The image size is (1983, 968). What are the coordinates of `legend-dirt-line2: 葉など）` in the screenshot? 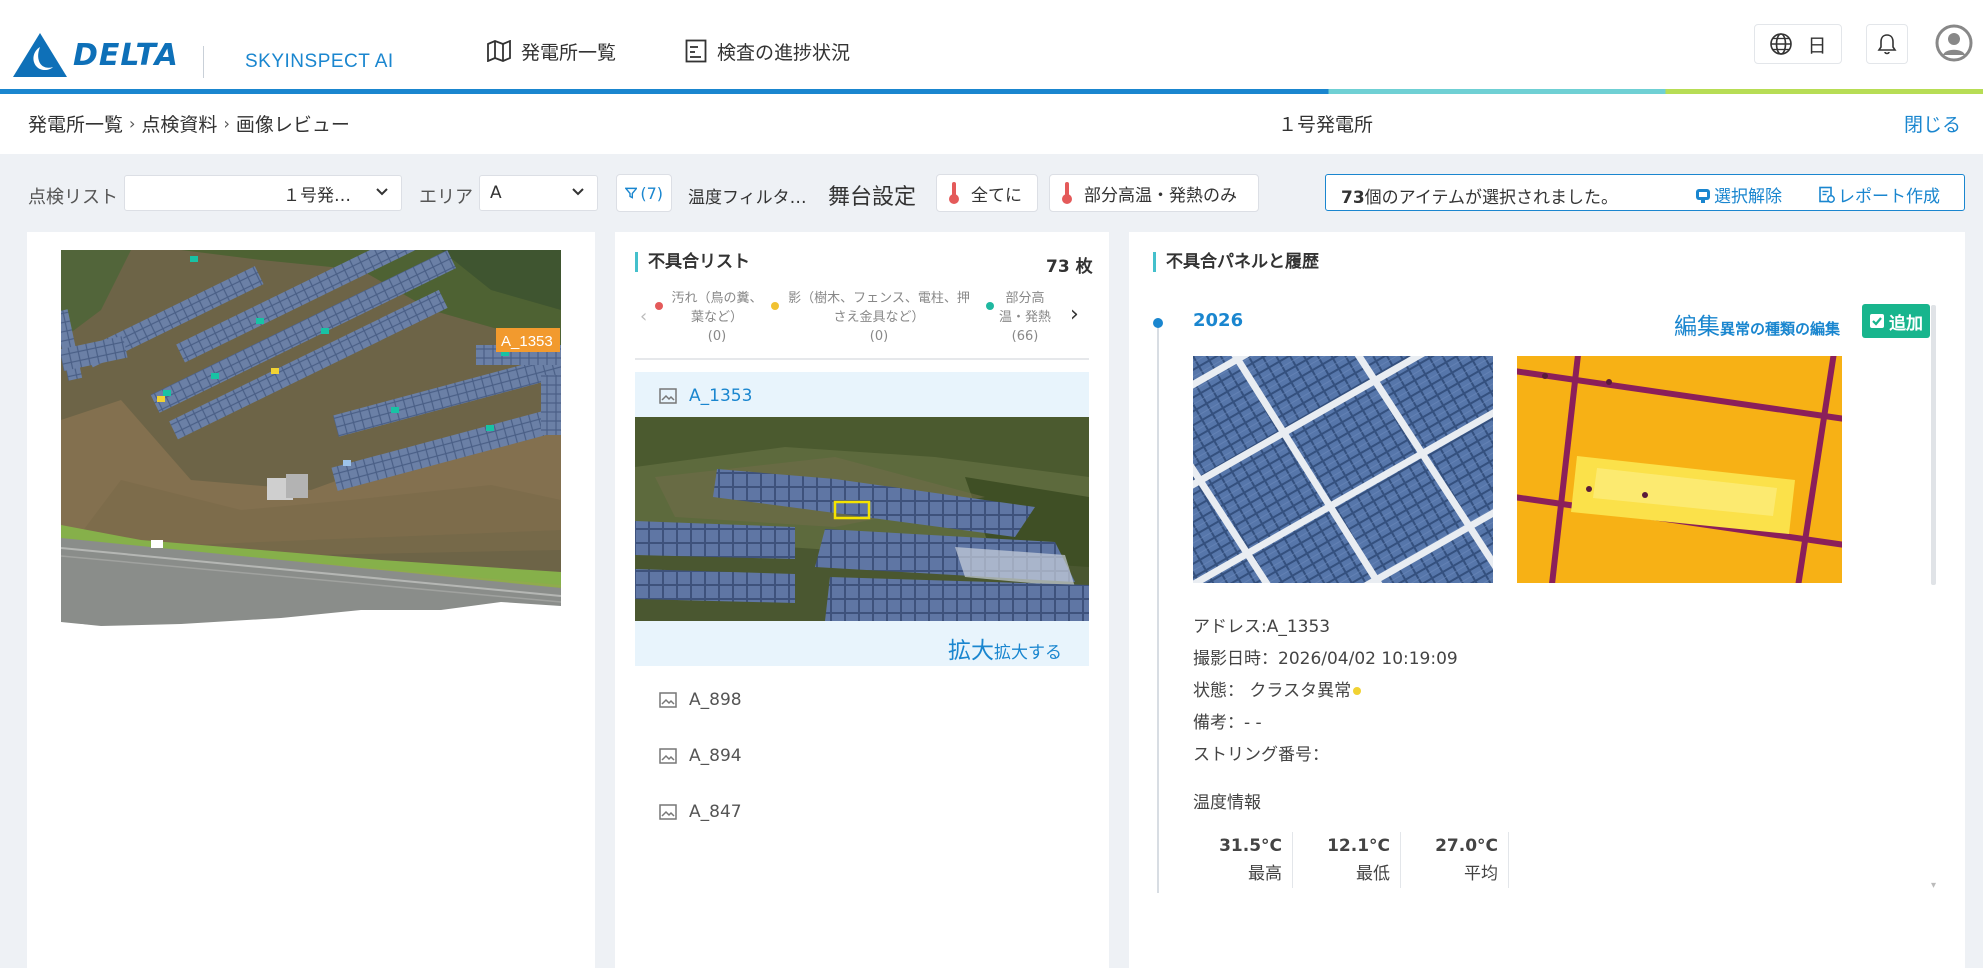 It's located at (716, 317).